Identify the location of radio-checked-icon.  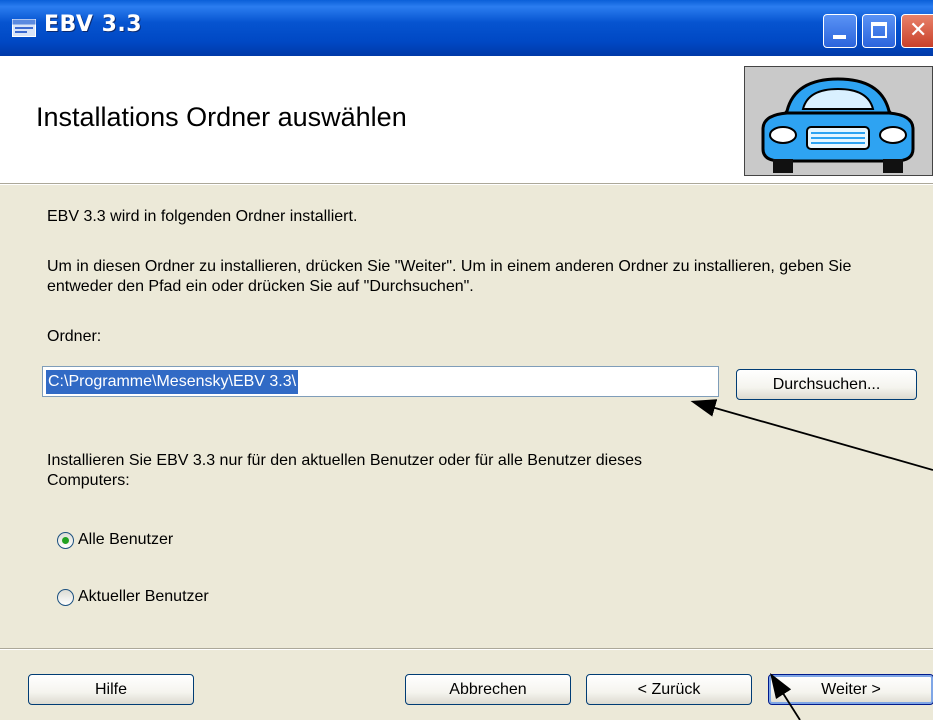
(65, 540).